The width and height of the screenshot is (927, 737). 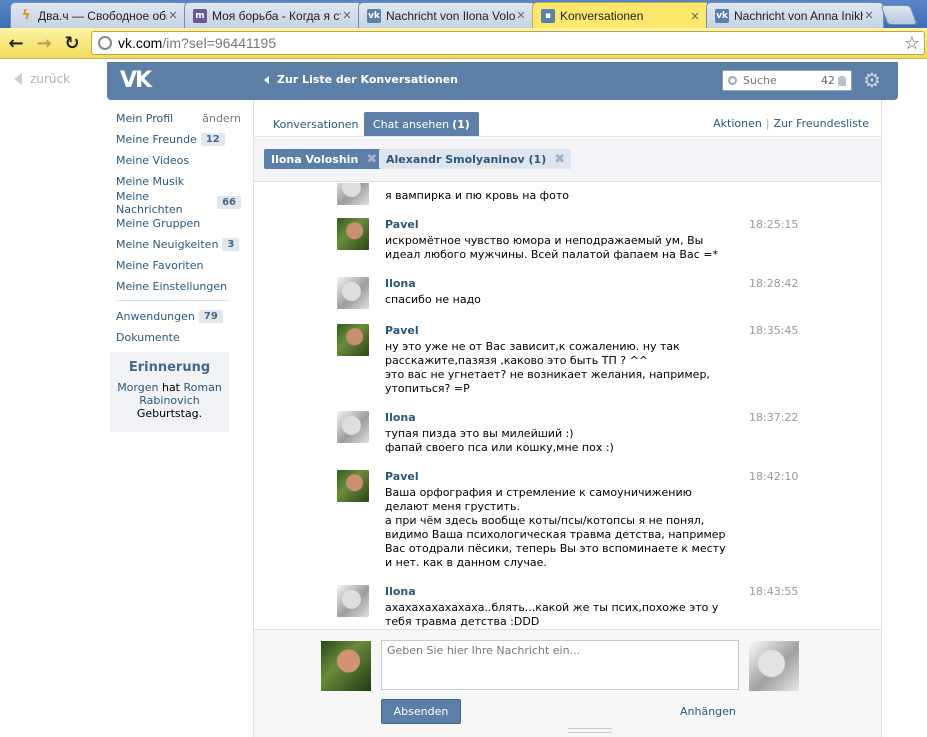 What do you see at coordinates (138, 81) in the screenshot?
I see `vk-logo: VK` at bounding box center [138, 81].